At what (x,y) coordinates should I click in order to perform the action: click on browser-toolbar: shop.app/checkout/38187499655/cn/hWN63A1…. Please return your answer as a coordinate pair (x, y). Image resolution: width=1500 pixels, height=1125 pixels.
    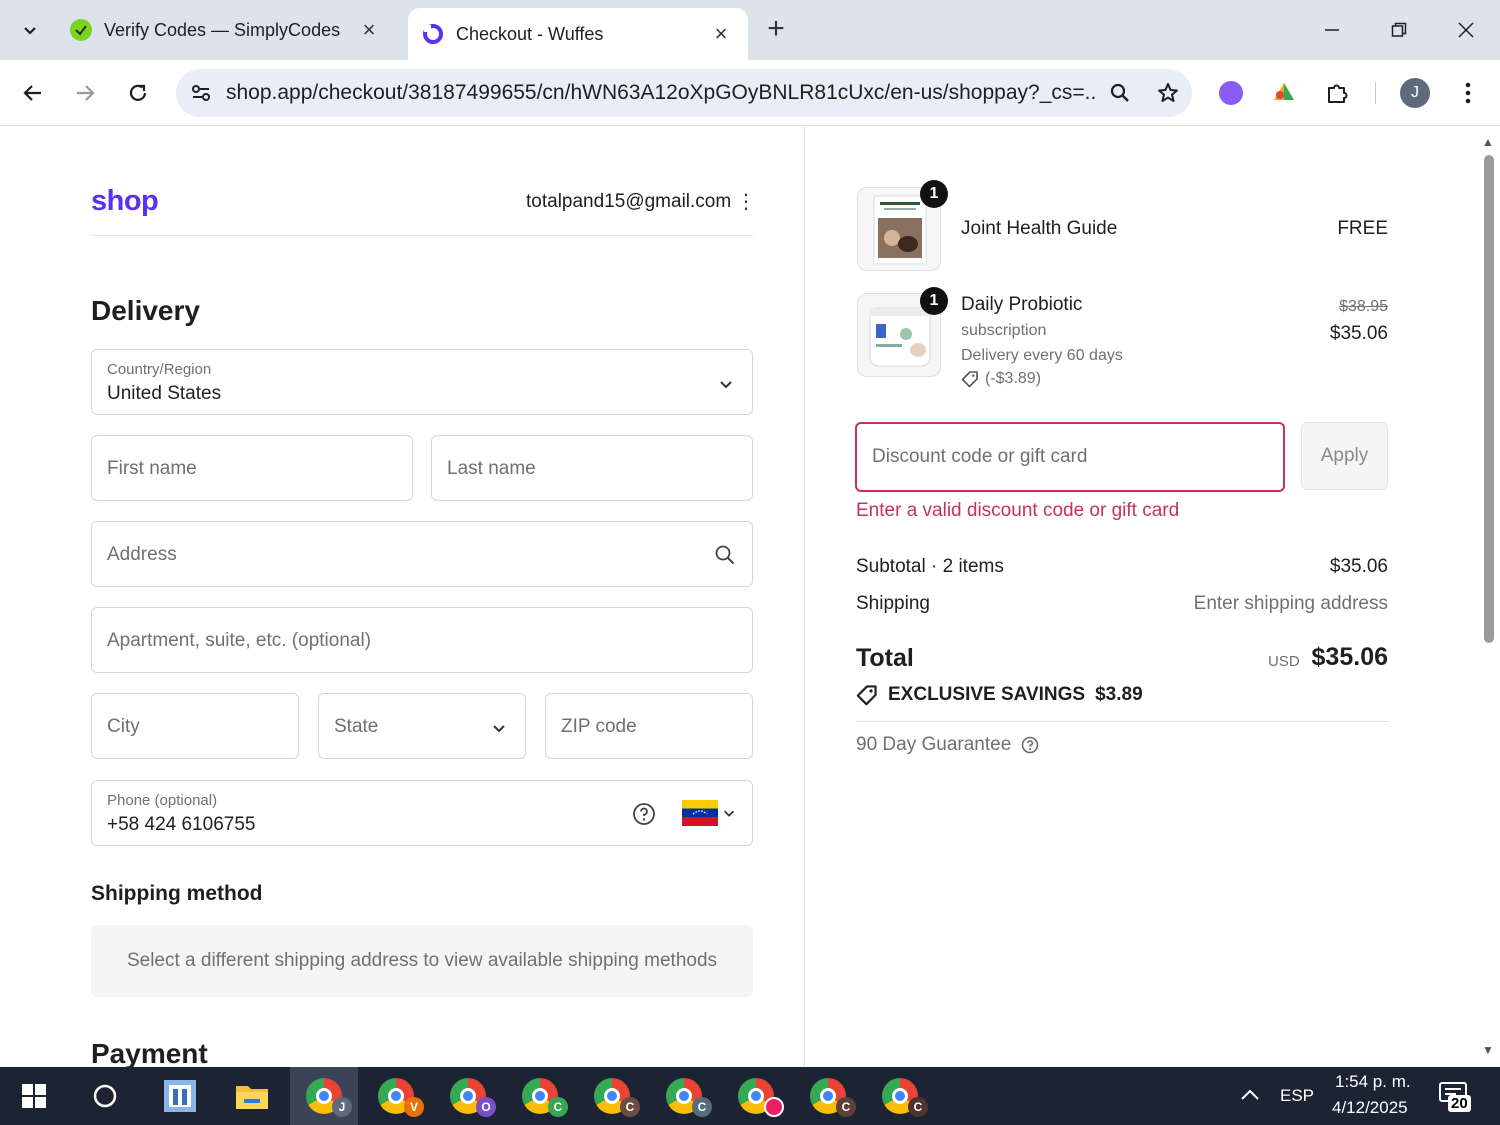
    Looking at the image, I should click on (750, 93).